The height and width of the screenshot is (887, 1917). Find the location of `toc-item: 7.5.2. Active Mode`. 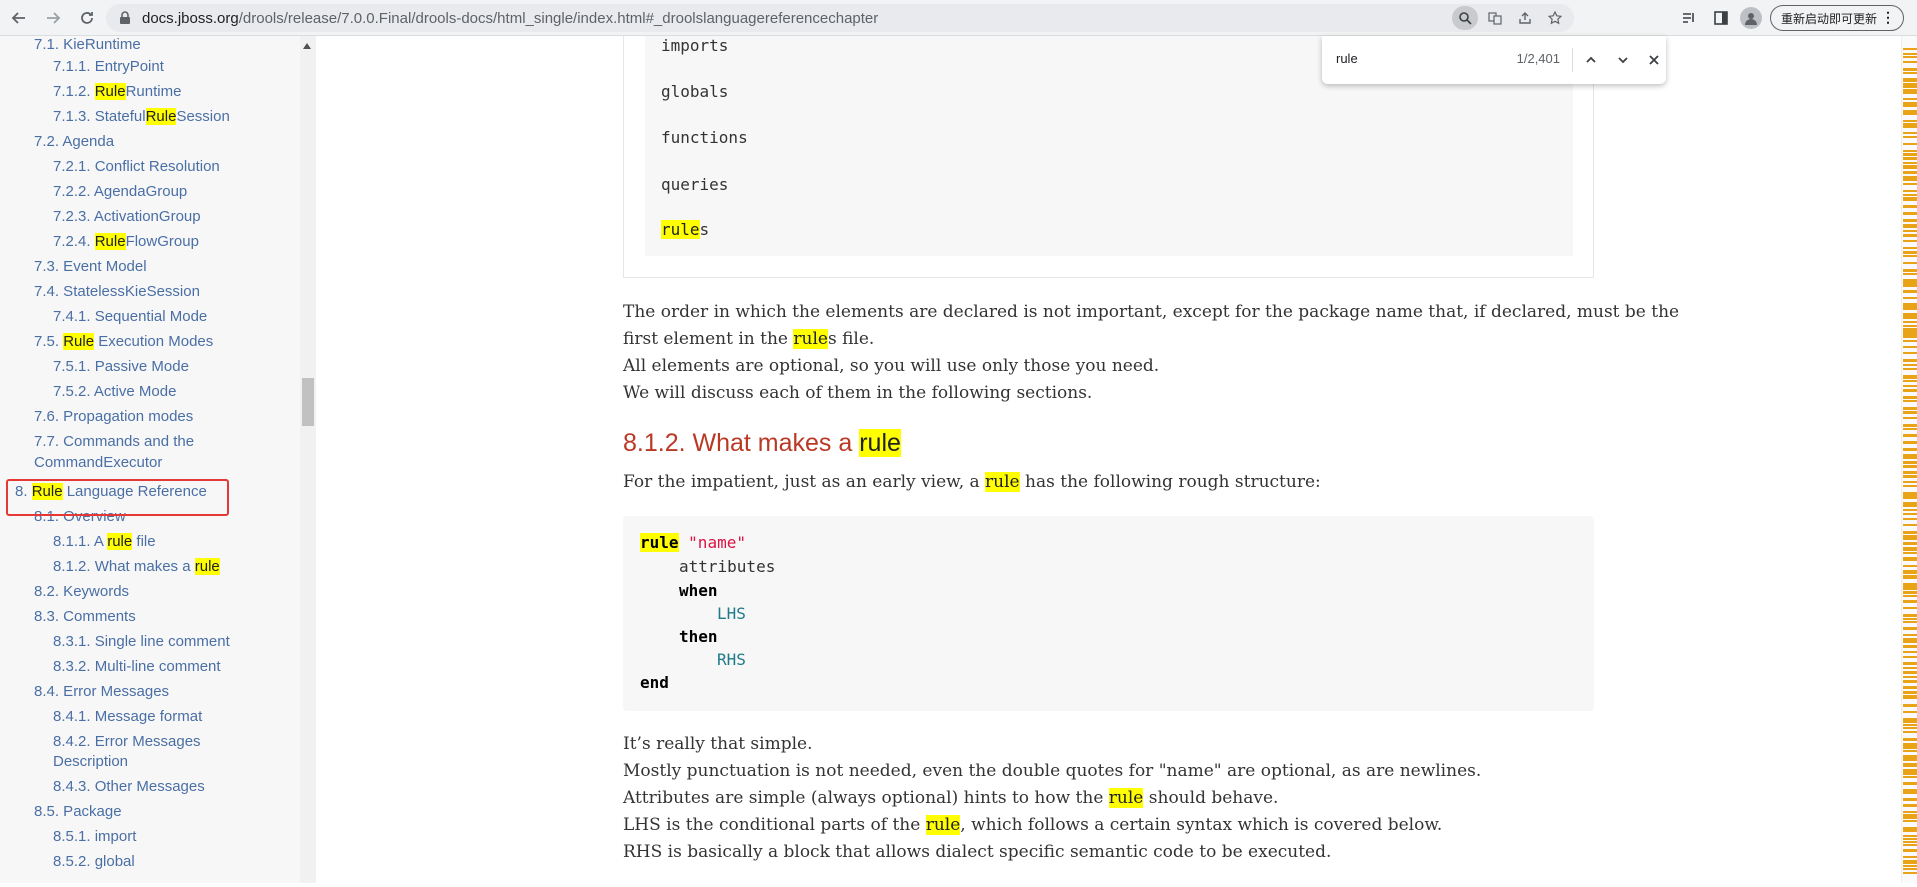

toc-item: 7.5.2. Active Mode is located at coordinates (114, 392).